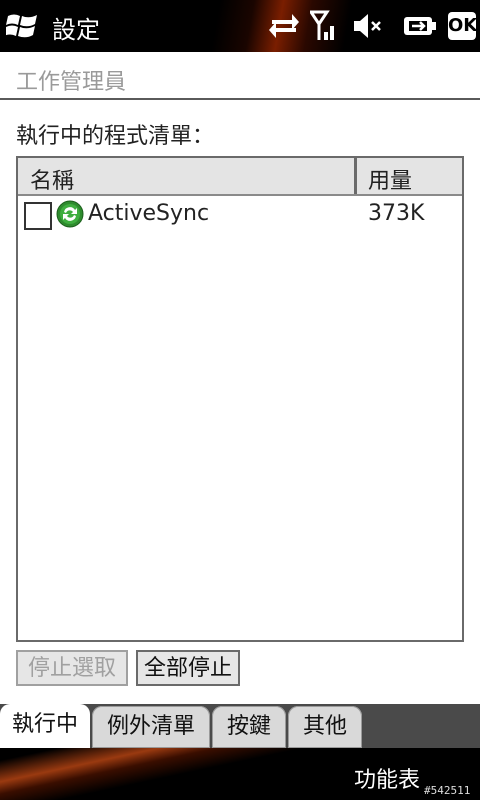  I want to click on ok-label: OK, so click(463, 25).